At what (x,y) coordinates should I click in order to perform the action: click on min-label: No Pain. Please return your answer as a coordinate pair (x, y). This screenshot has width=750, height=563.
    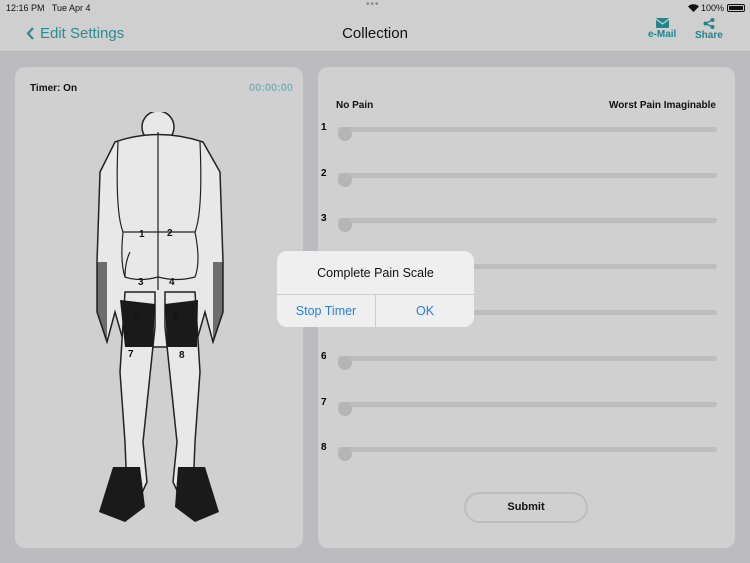
    Looking at the image, I should click on (355, 105).